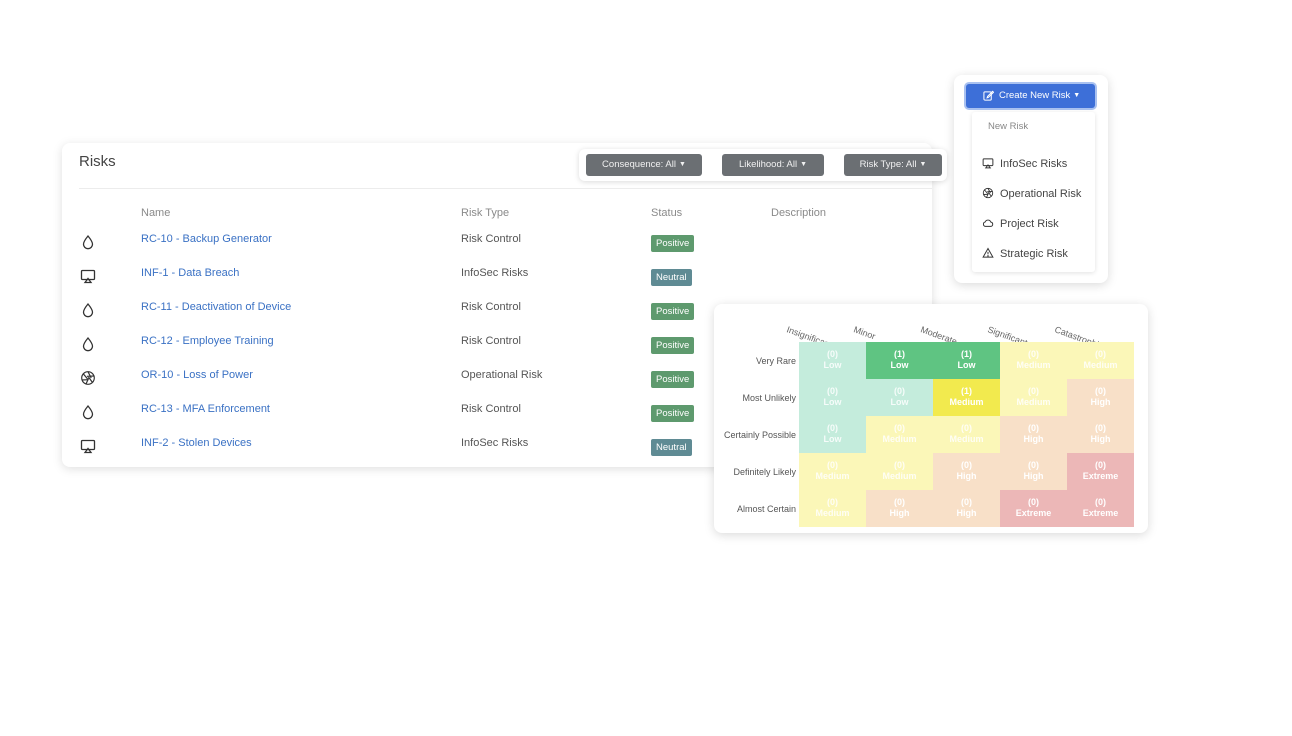  What do you see at coordinates (1041, 194) in the screenshot?
I see `menu-item-label: Operational Risk` at bounding box center [1041, 194].